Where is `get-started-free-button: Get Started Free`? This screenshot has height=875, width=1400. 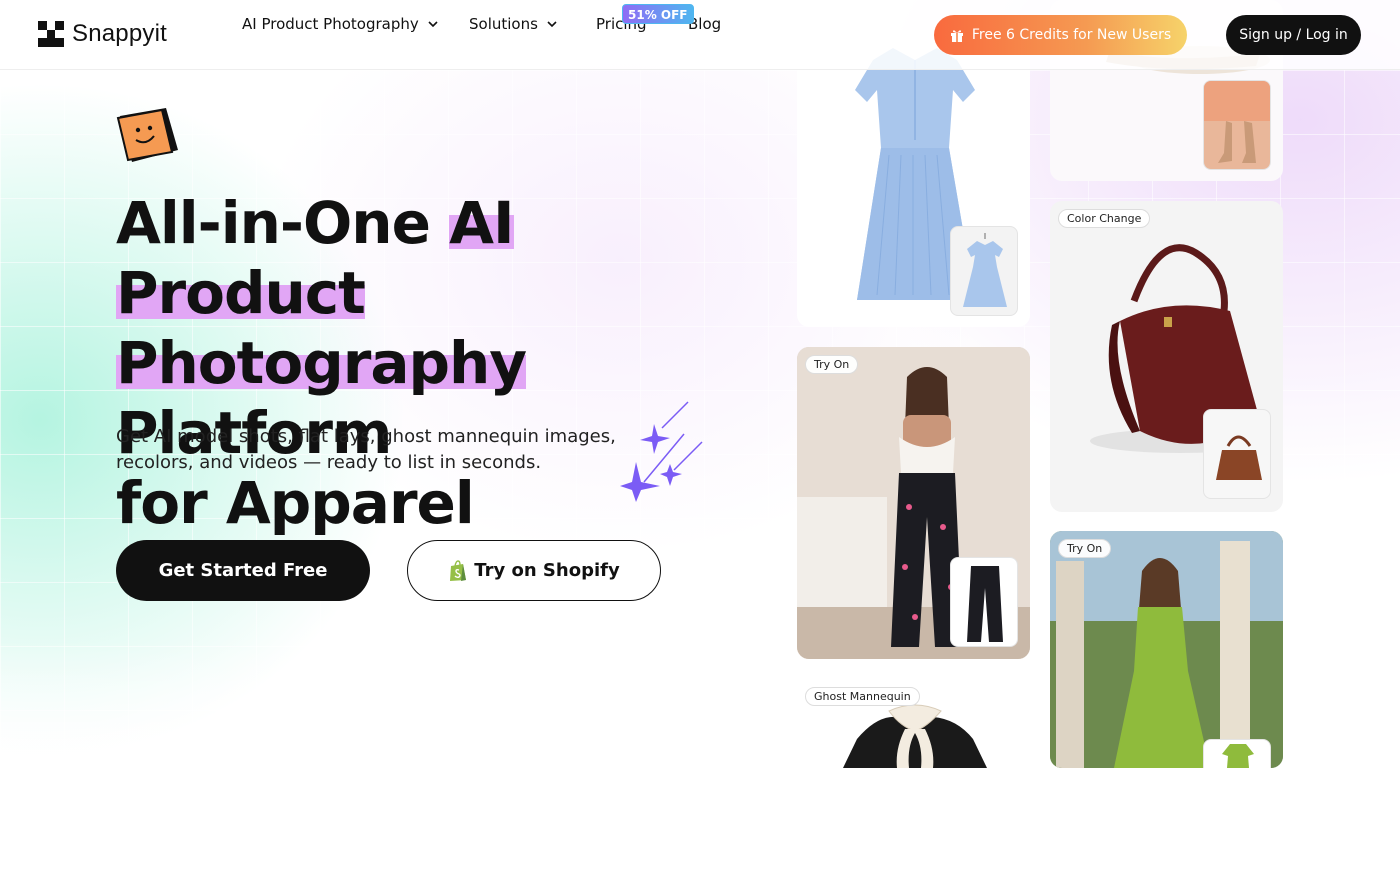
get-started-free-button: Get Started Free is located at coordinates (243, 570).